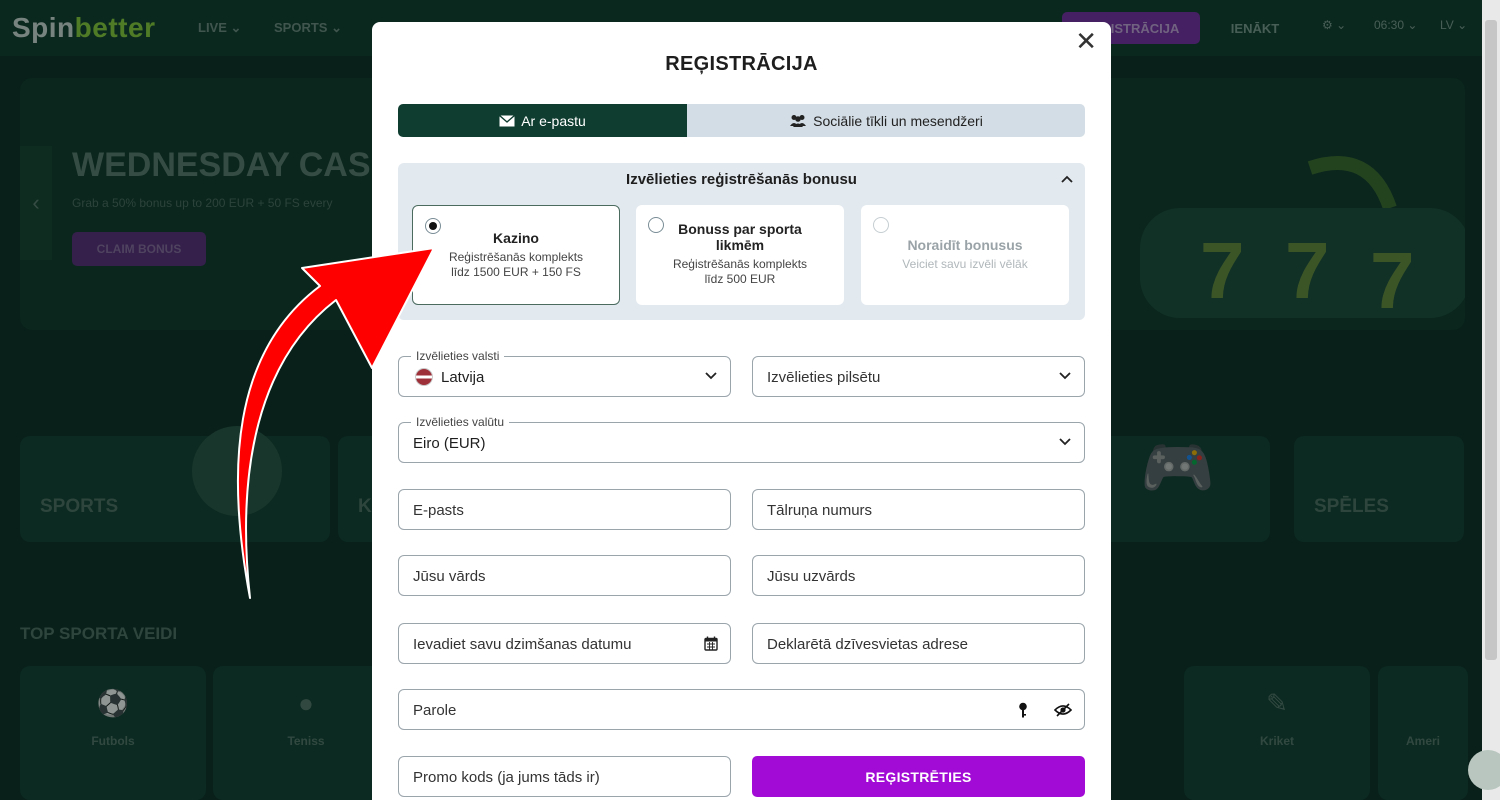 This screenshot has height=800, width=1500. What do you see at coordinates (1484, 770) in the screenshot?
I see `chat-support-button` at bounding box center [1484, 770].